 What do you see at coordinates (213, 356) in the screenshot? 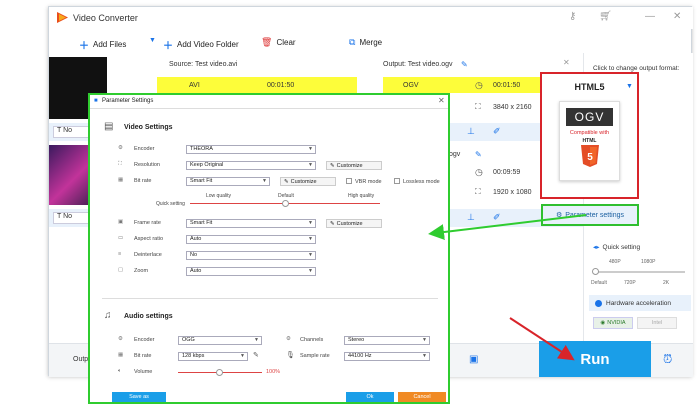
I see `audio-bitrate-select: 128 kbps ▼` at bounding box center [213, 356].